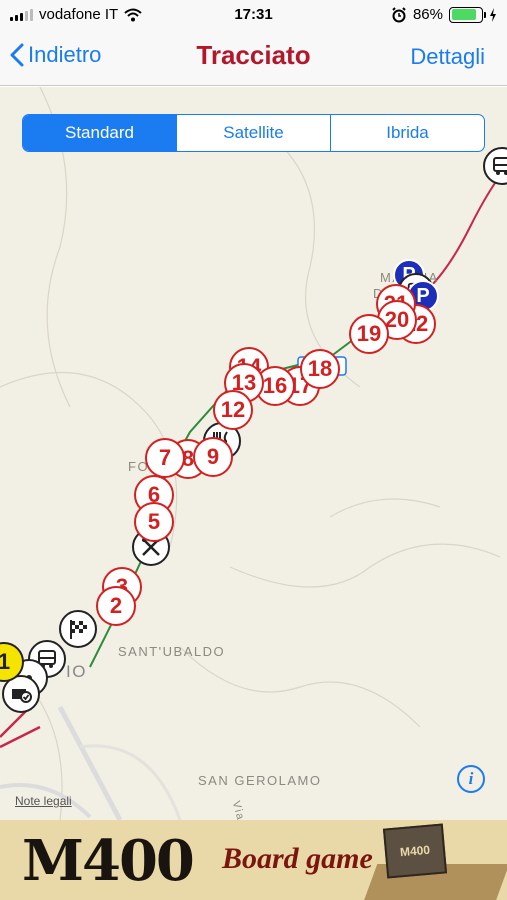  I want to click on map-type-standard: Standard, so click(99, 133).